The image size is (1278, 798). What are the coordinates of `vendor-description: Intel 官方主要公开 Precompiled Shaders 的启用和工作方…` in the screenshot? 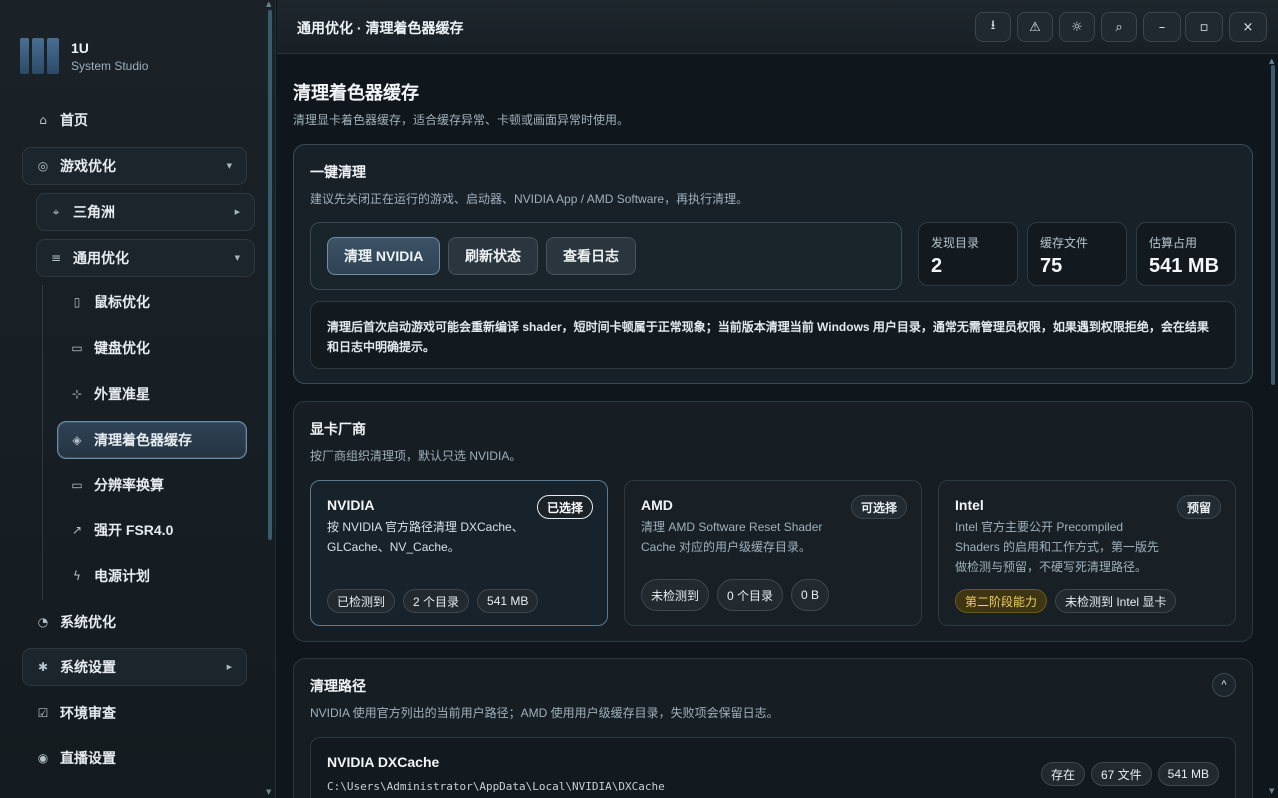 It's located at (1057, 547).